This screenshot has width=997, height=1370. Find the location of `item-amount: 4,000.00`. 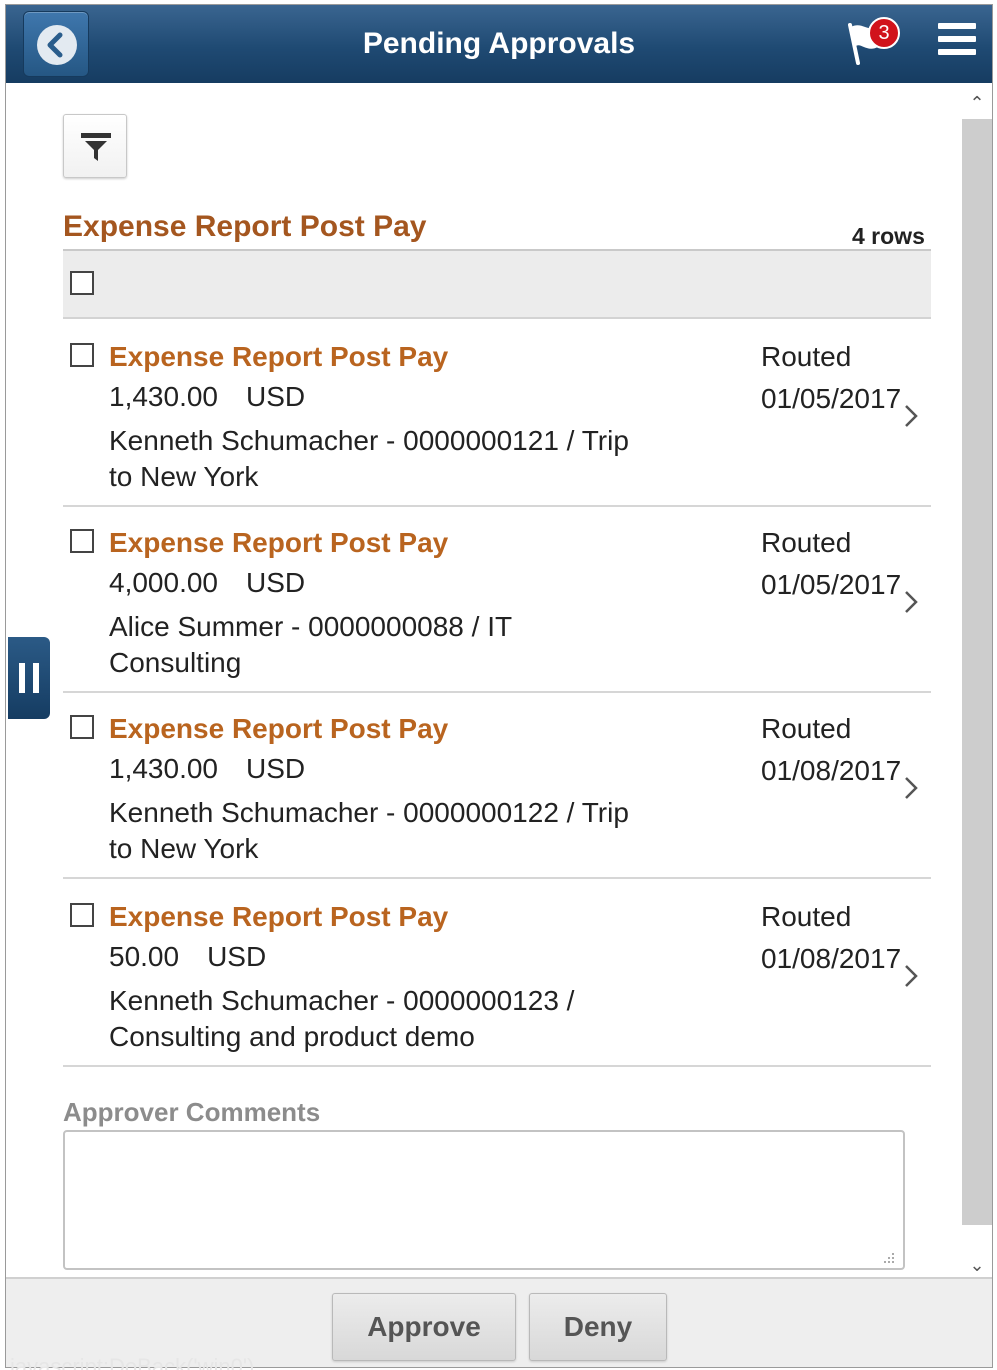

item-amount: 4,000.00 is located at coordinates (163, 582).